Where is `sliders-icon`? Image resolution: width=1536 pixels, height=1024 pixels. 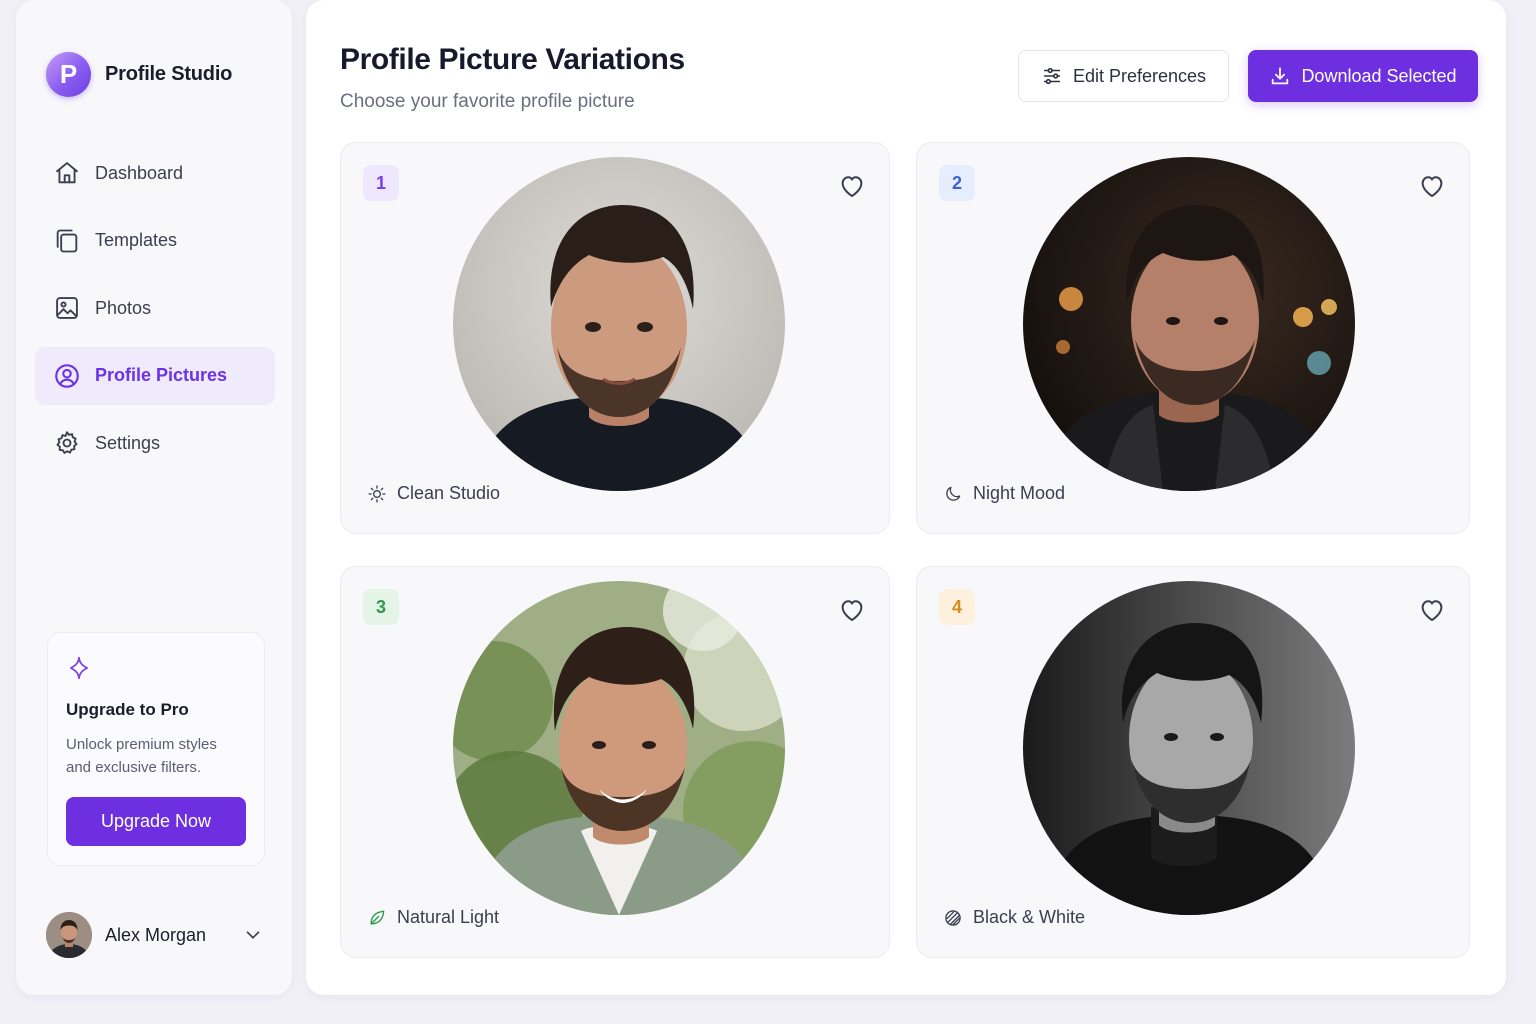 sliders-icon is located at coordinates (1052, 76).